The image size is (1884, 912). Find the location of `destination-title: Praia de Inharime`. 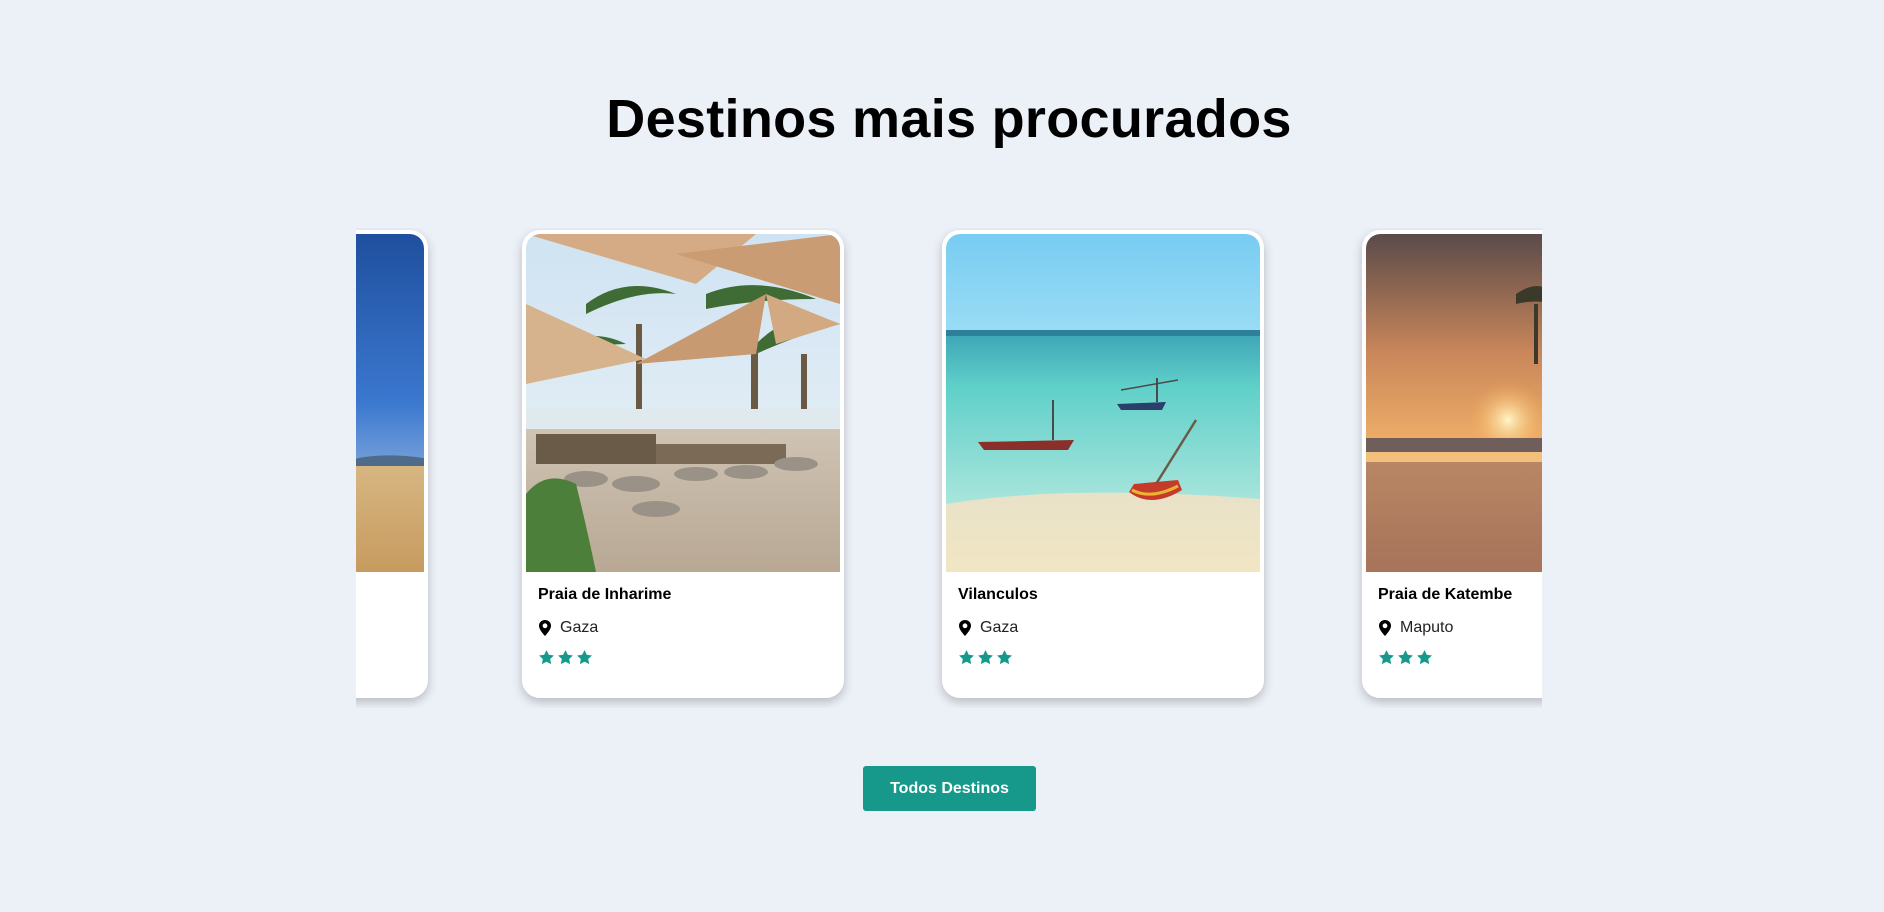

destination-title: Praia de Inharime is located at coordinates (605, 594).